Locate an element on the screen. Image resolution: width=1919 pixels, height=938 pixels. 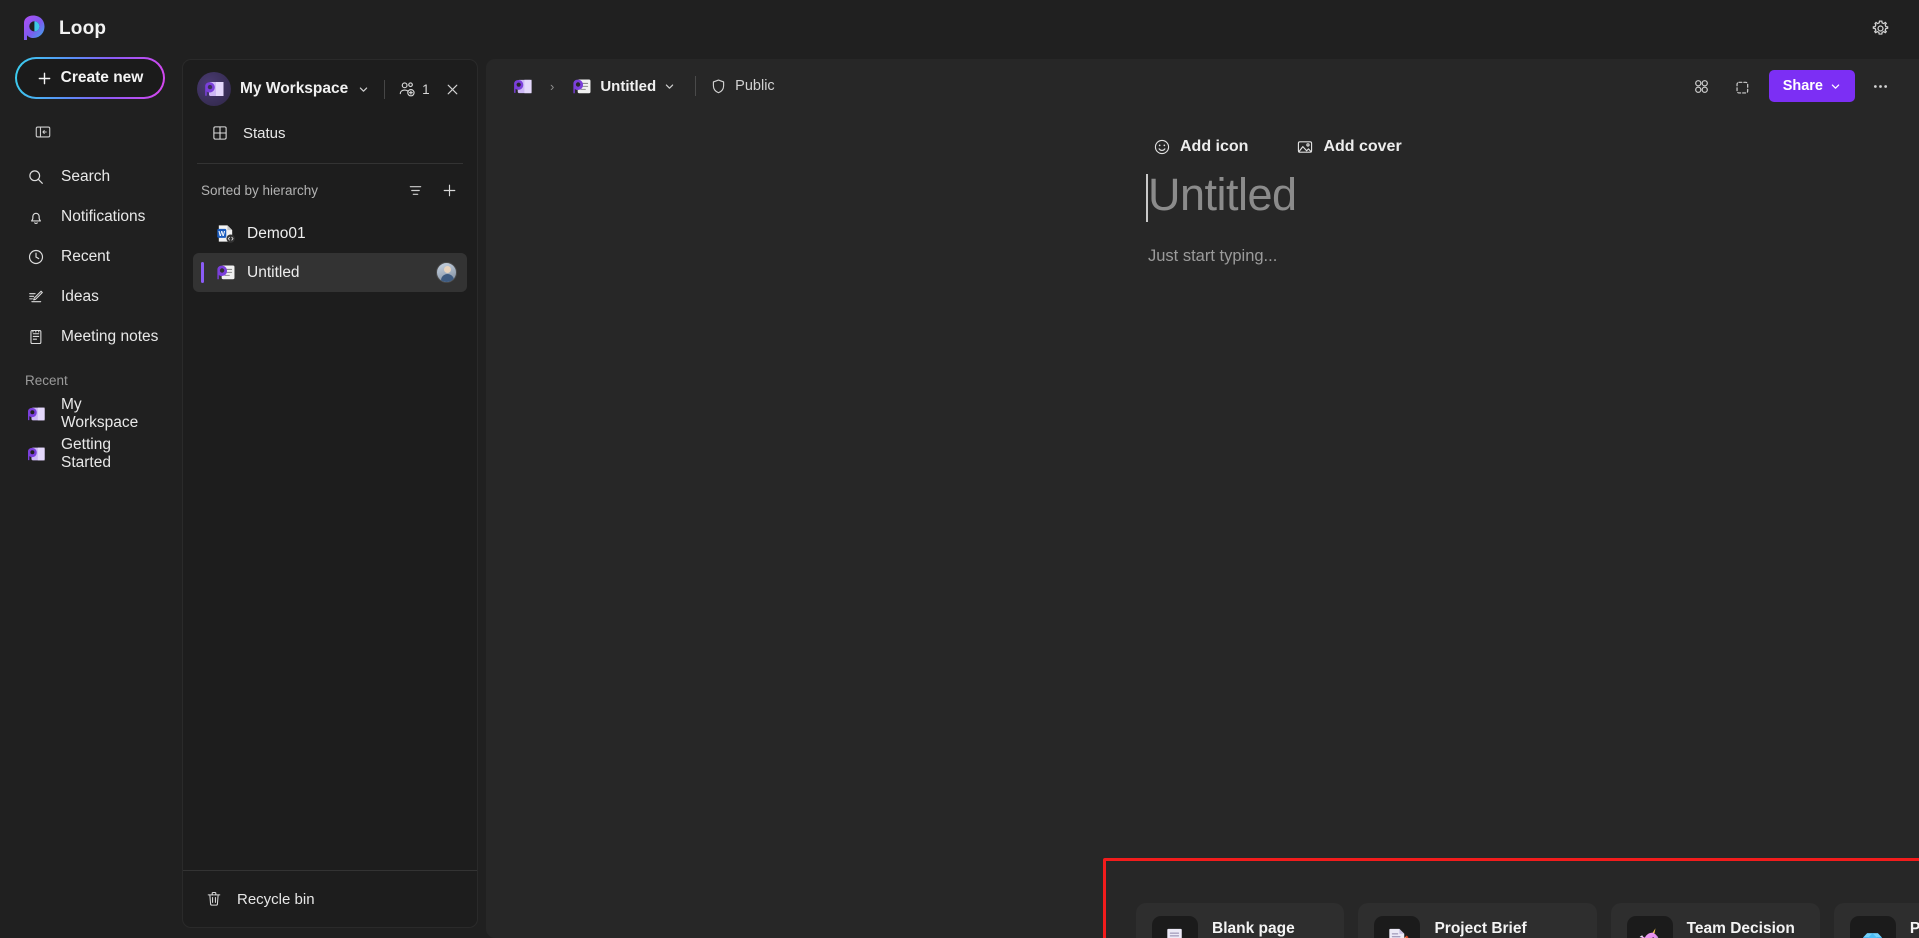
sidebar-item-search: Search is located at coordinates (91, 177).